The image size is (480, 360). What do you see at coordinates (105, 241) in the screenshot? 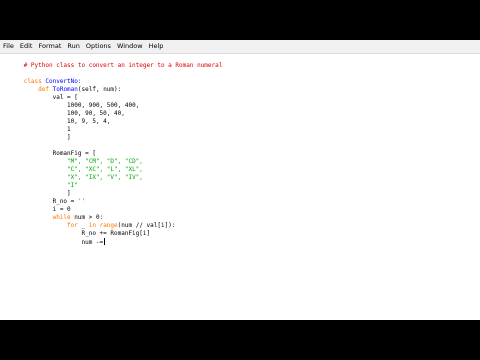
I see `text-cursor` at bounding box center [105, 241].